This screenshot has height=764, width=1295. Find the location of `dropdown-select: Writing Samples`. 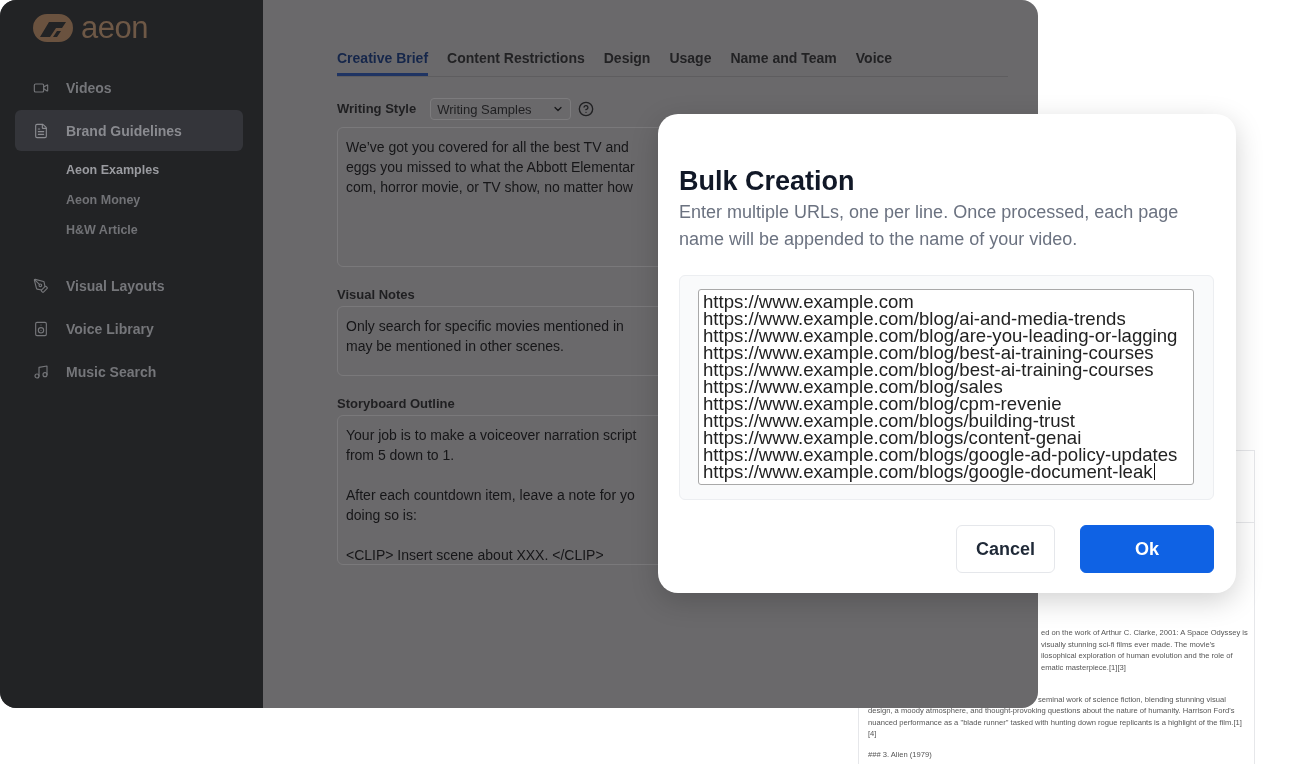

dropdown-select: Writing Samples is located at coordinates (501, 109).